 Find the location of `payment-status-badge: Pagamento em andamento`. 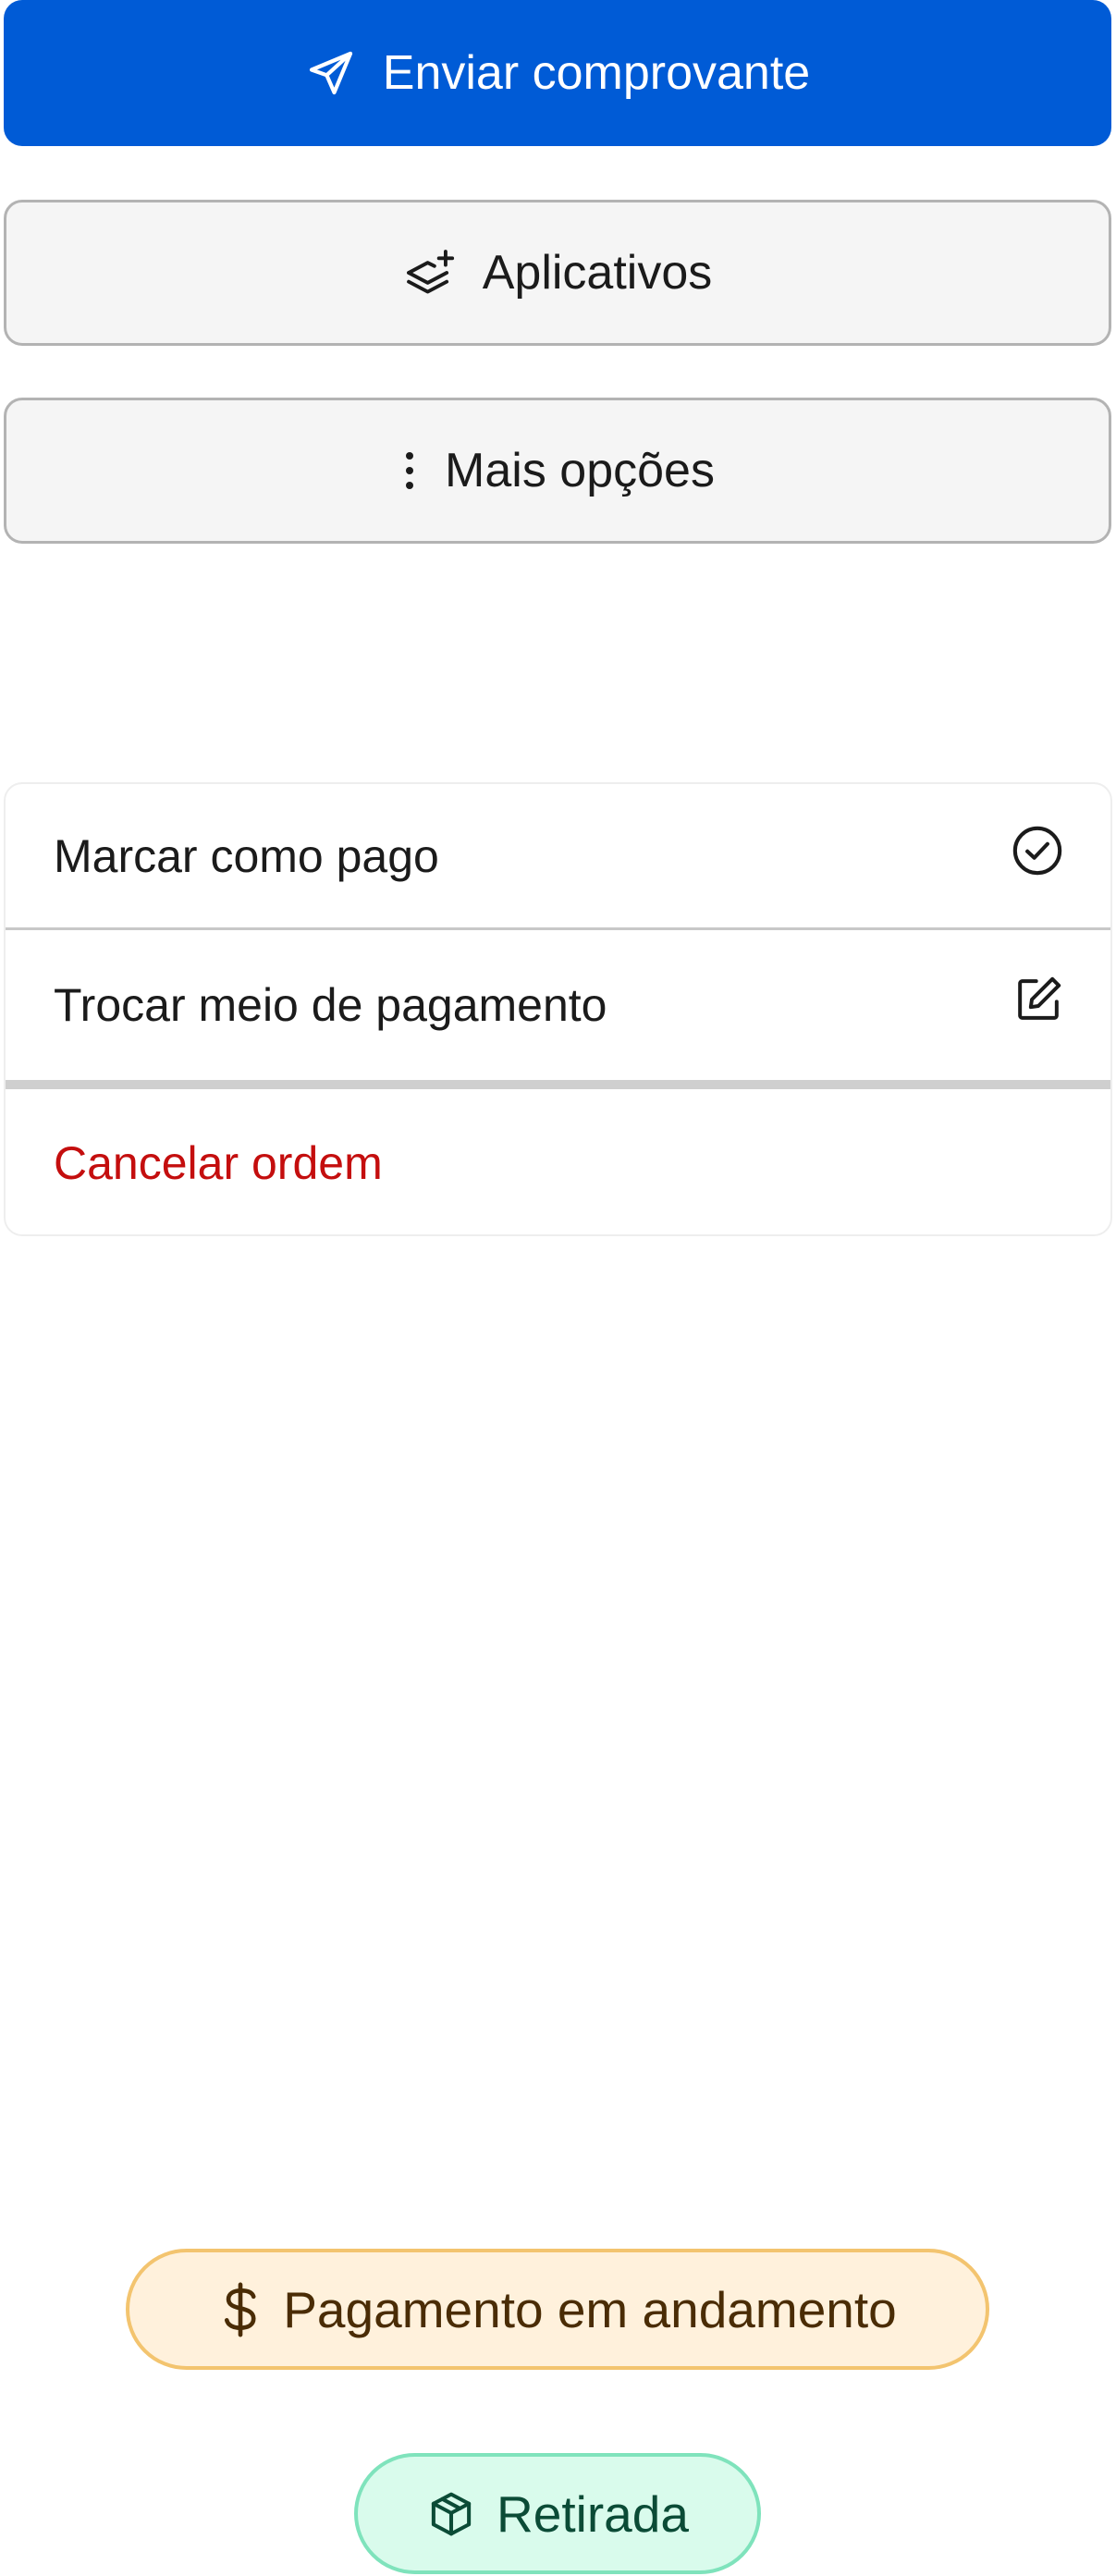

payment-status-badge: Pagamento em andamento is located at coordinates (557, 2309).